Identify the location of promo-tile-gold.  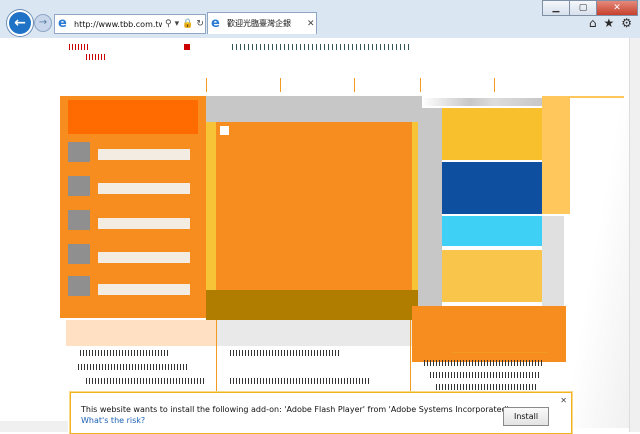
(492, 134).